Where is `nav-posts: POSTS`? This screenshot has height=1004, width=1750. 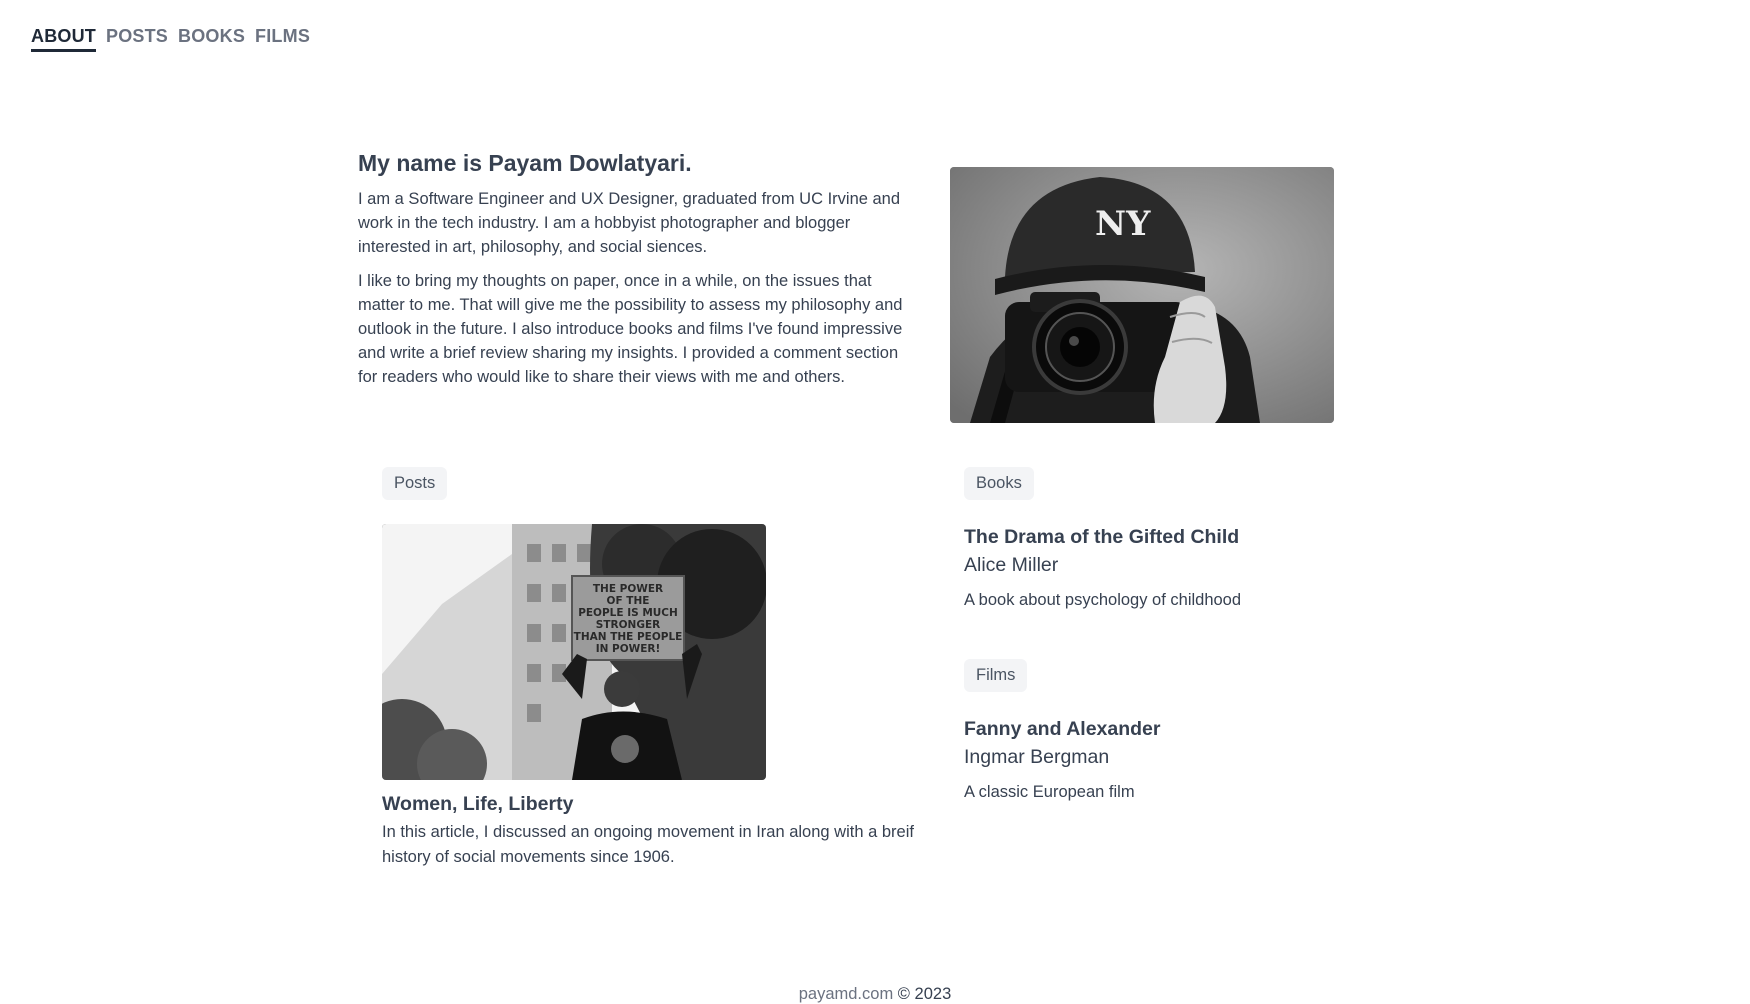 nav-posts: POSTS is located at coordinates (137, 39).